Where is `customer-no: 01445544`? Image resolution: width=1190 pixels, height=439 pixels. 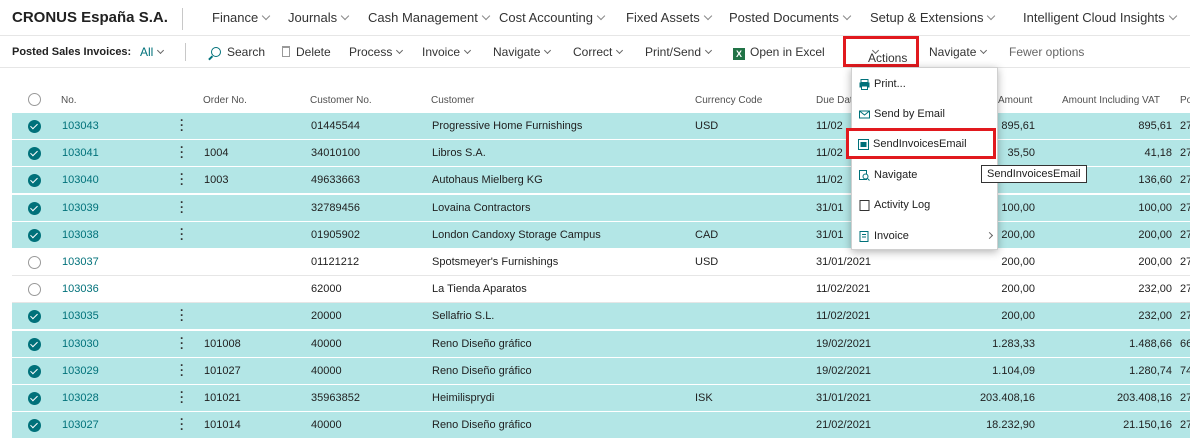
customer-no: 01445544 is located at coordinates (335, 126).